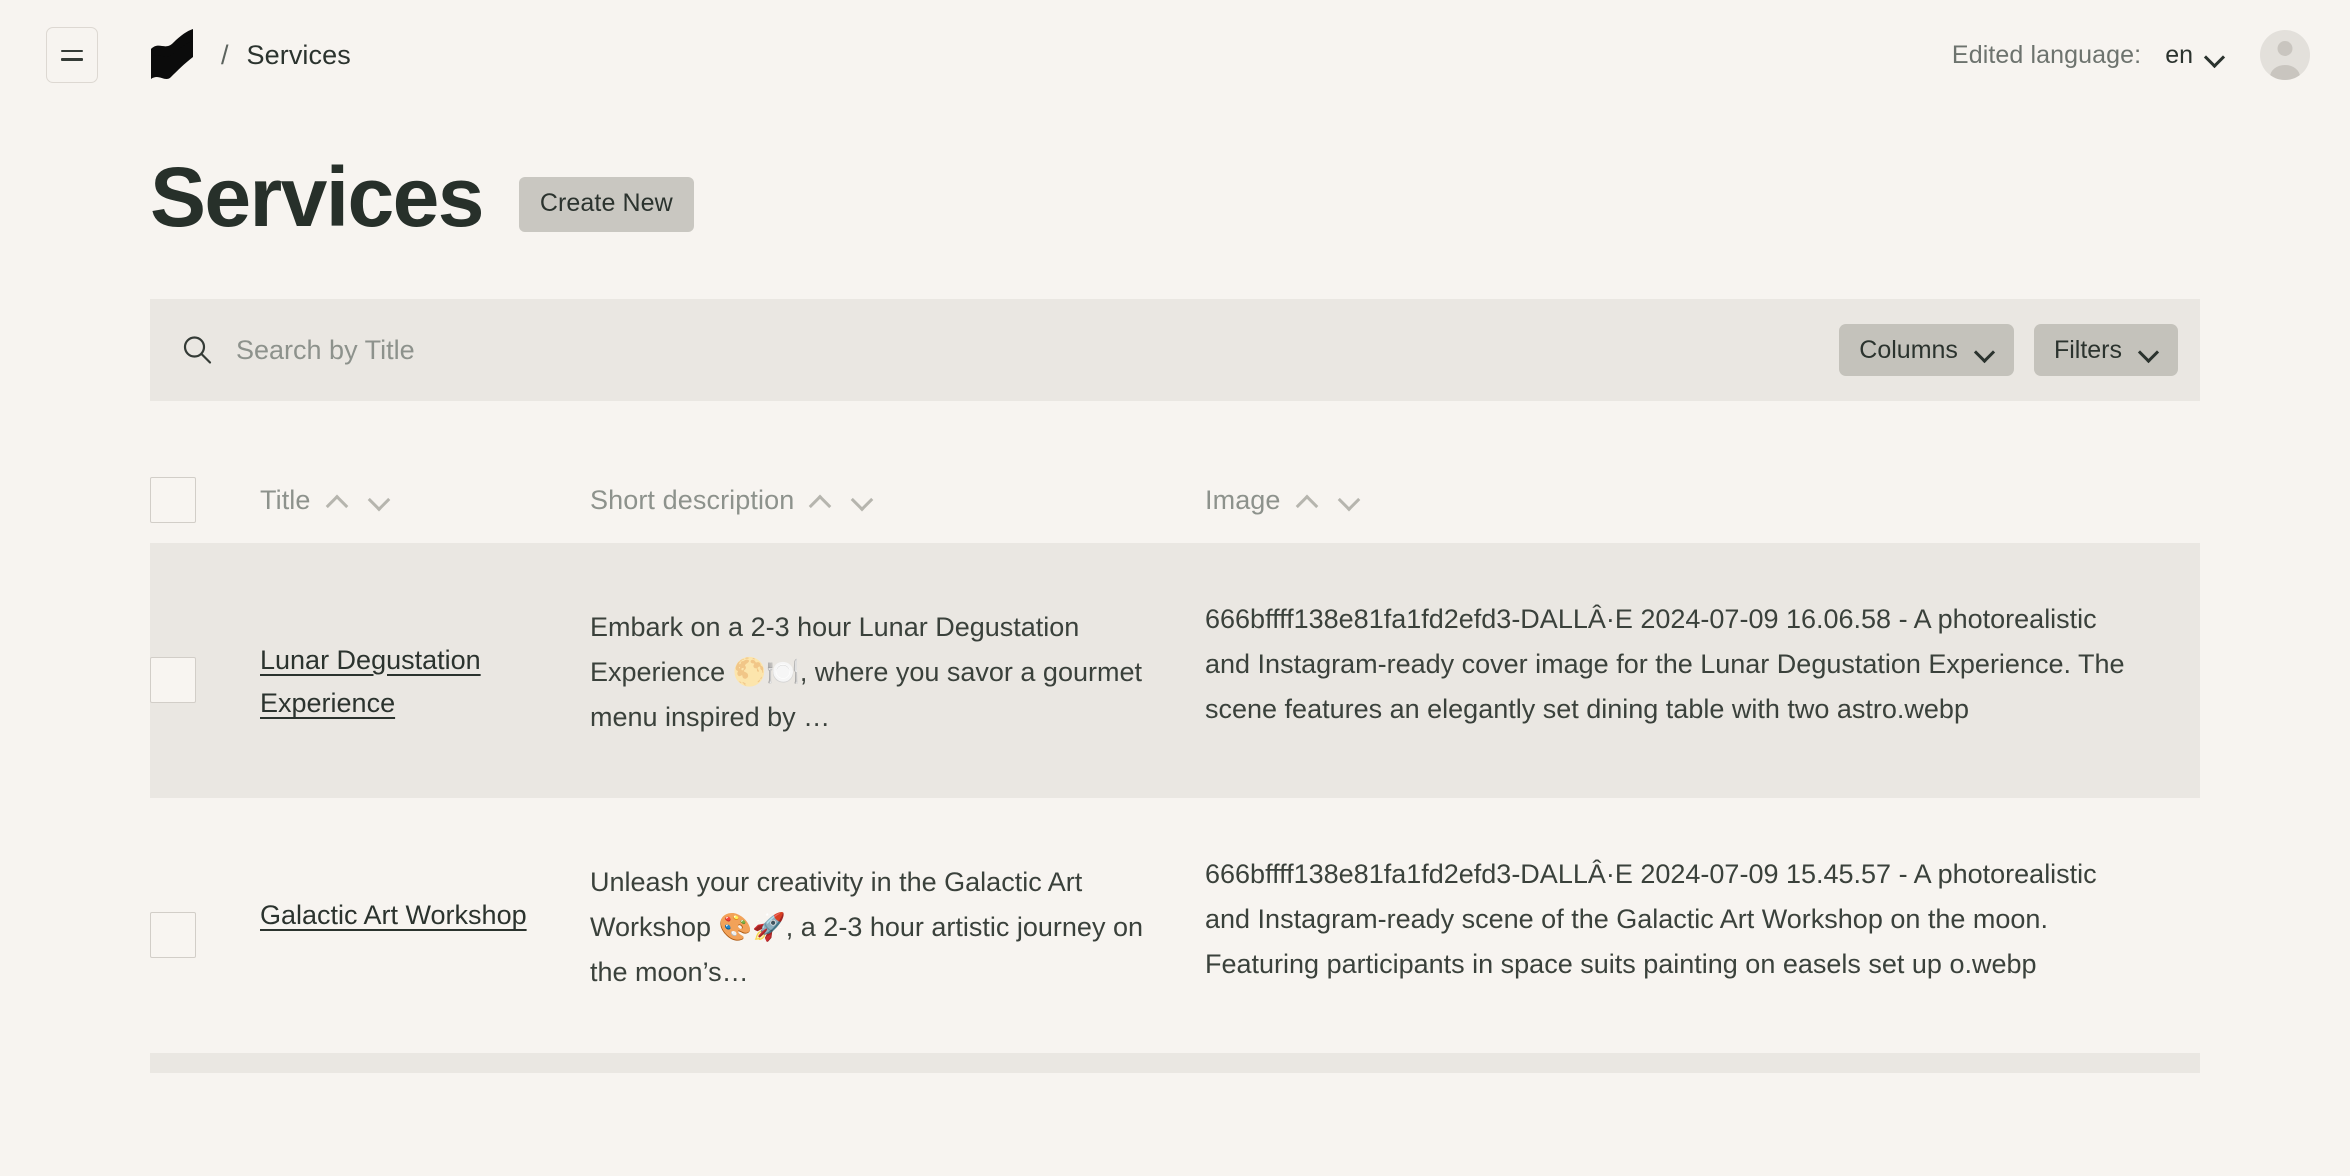 This screenshot has width=2350, height=1176. I want to click on column-header-title-label: Title, so click(285, 499).